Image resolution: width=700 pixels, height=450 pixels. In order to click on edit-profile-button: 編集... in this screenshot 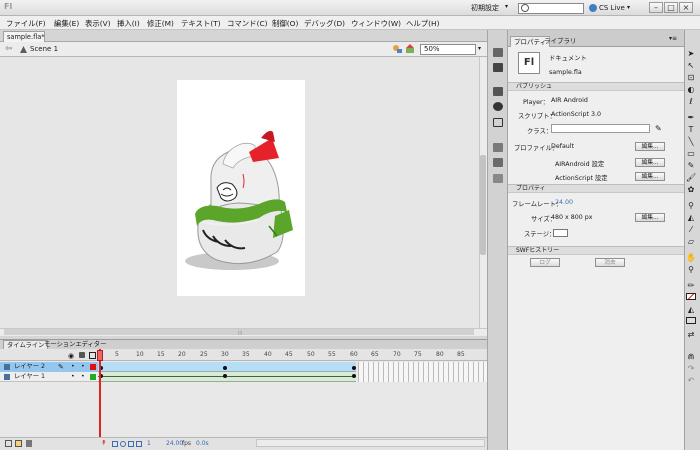, I will do `click(650, 146)`.